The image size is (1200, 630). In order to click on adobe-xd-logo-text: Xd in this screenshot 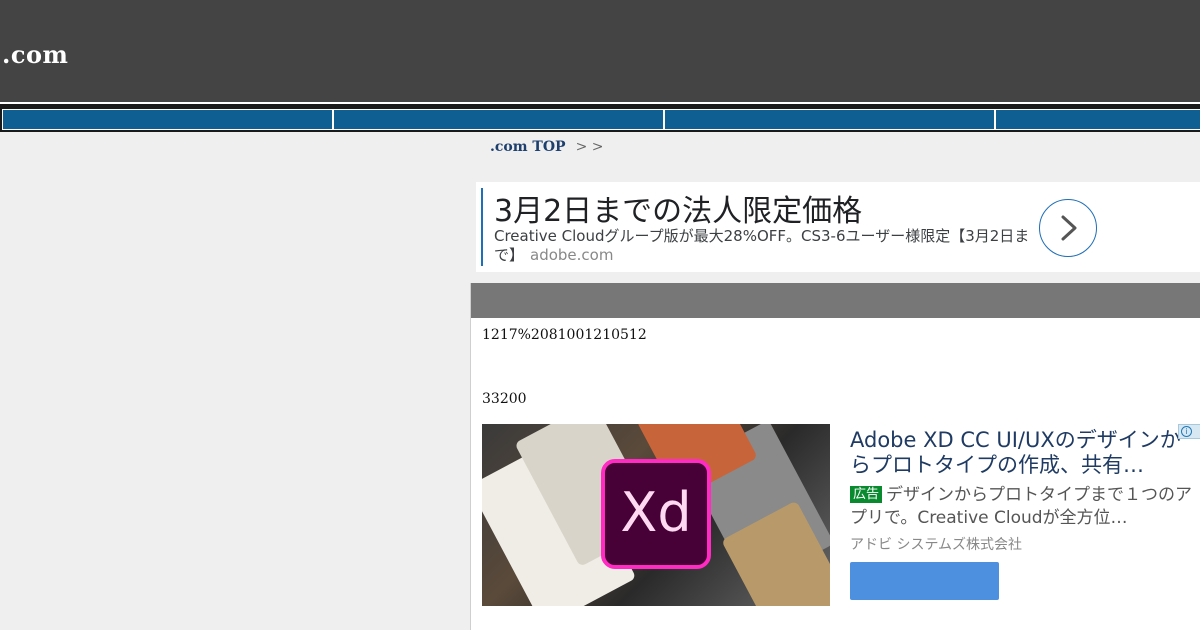, I will do `click(656, 512)`.